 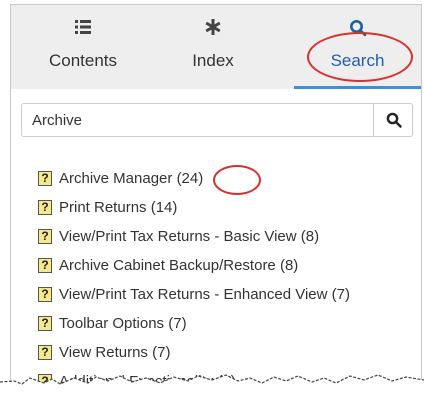 I want to click on result-title: View/Print Tax Returns - Enhanced View, so click(x=193, y=294).